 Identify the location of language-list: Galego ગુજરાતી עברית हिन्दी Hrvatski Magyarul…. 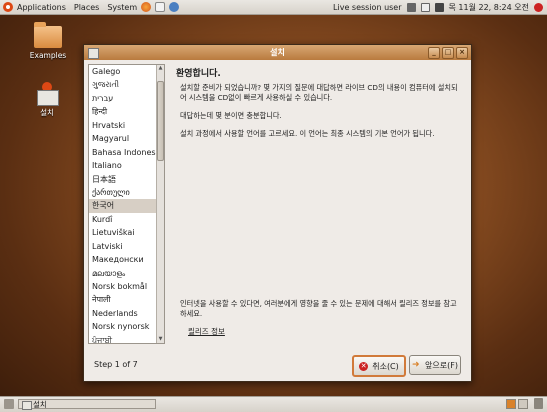
(126, 204).